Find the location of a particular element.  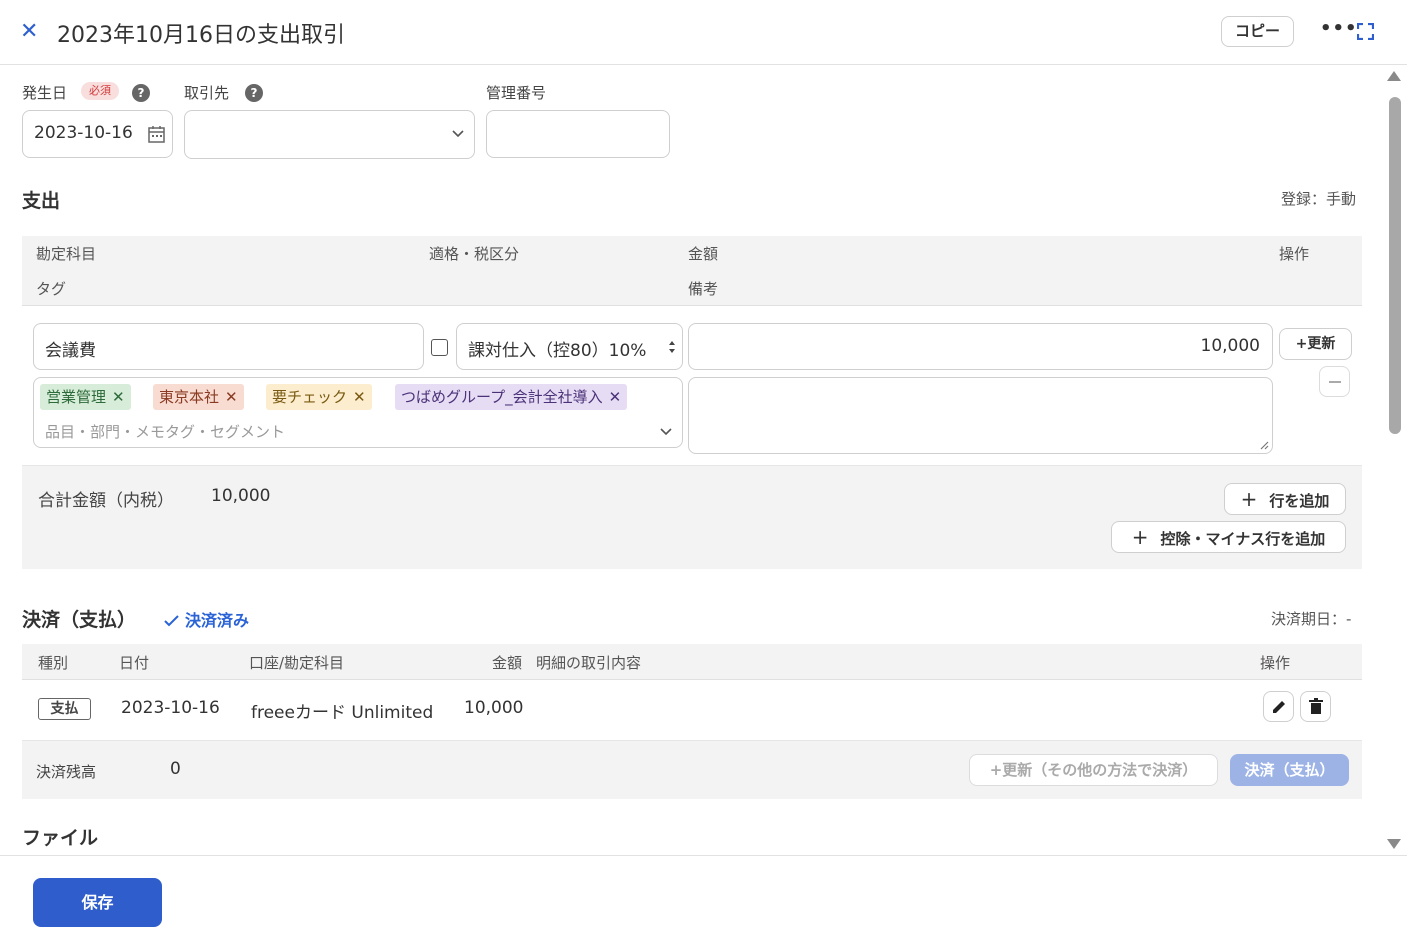

settlement-table-header: 種別 日付 口座/勘定科目 金額 明細の取引内容 操作 is located at coordinates (692, 662).